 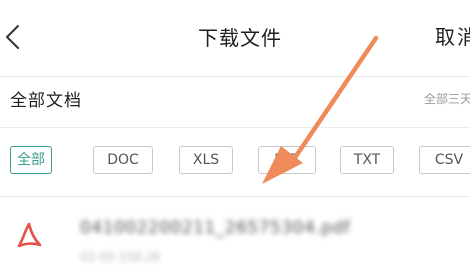 I want to click on page-title: 下载文件, so click(x=240, y=38).